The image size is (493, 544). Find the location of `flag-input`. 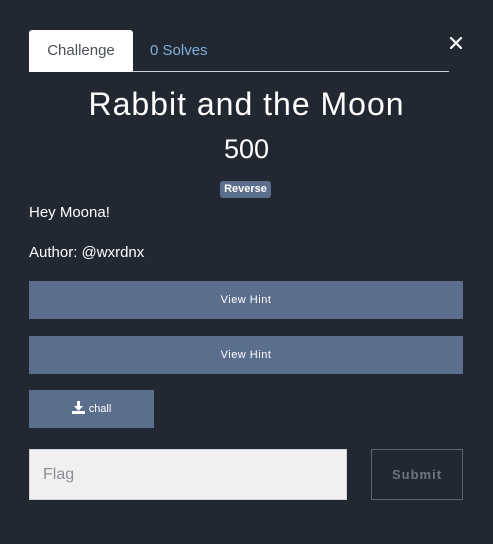

flag-input is located at coordinates (188, 474).